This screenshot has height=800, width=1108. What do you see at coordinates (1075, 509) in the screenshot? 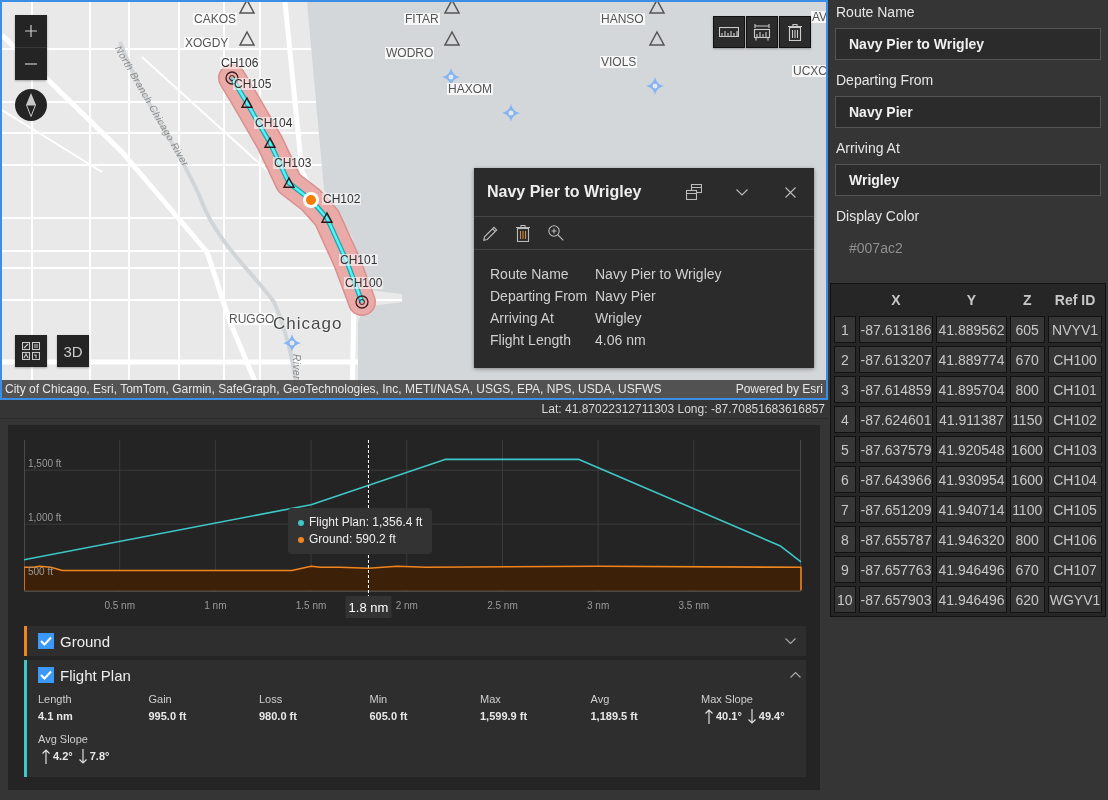
I see `table-cell: CH105` at bounding box center [1075, 509].